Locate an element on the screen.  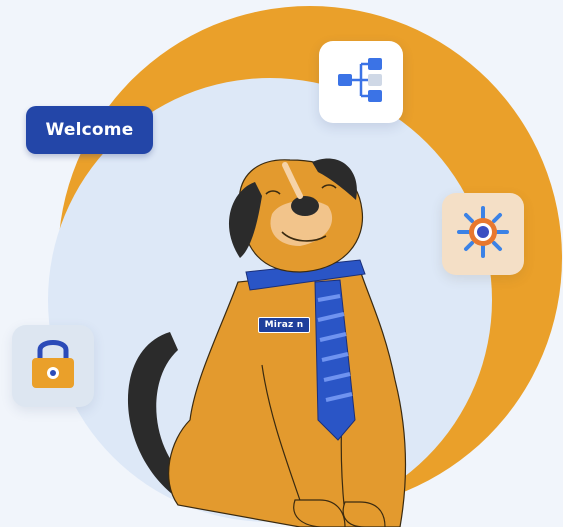
dog-name-tag: Miraz n is located at coordinates (284, 325).